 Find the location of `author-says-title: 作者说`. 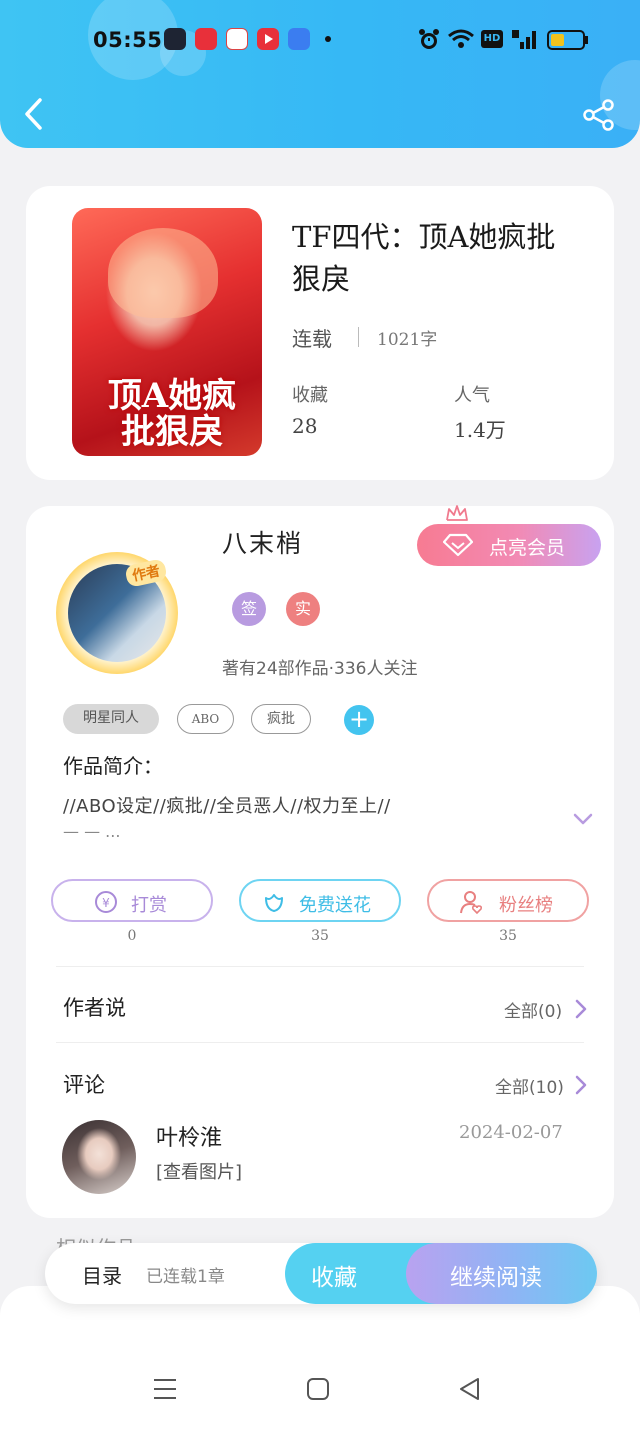

author-says-title: 作者说 is located at coordinates (94, 1008).